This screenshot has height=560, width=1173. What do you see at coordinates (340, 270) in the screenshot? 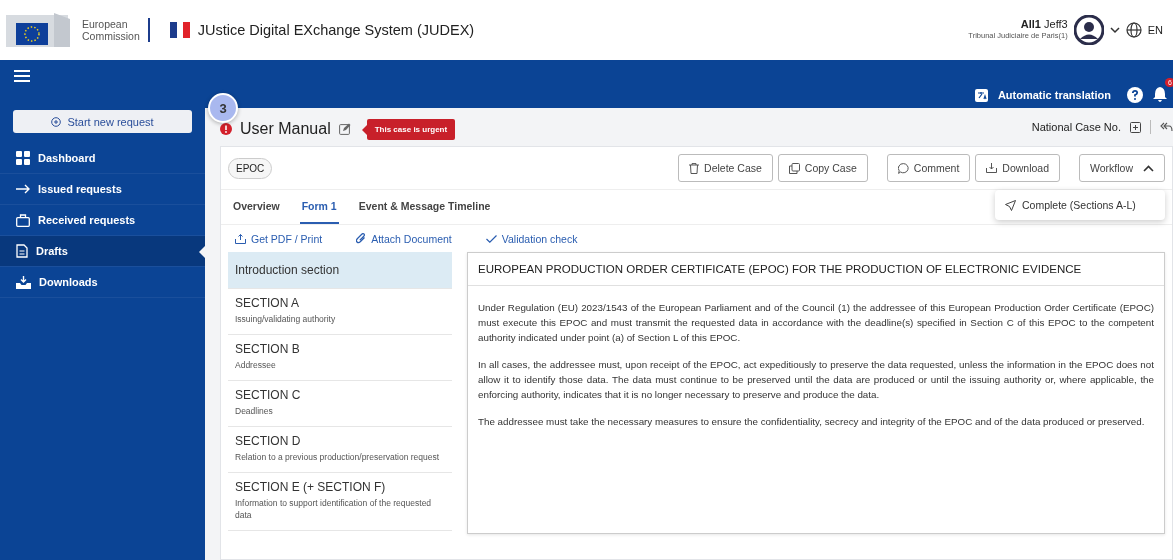
I see `section-item: Introduction section` at bounding box center [340, 270].